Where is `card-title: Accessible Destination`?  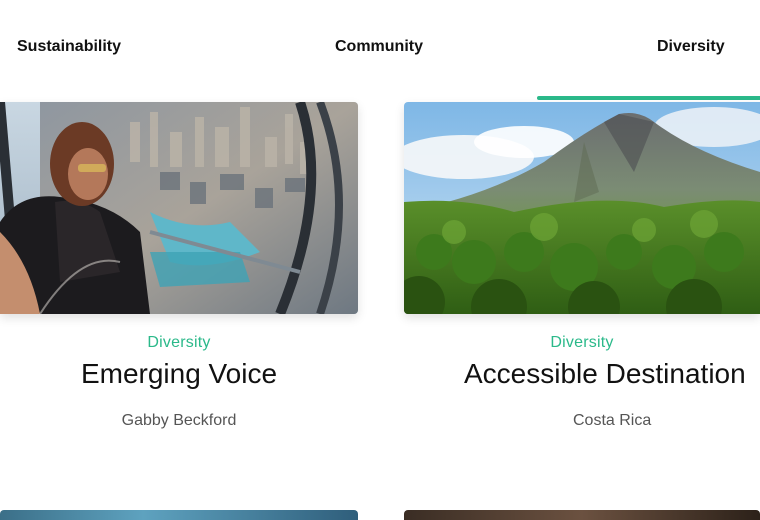 card-title: Accessible Destination is located at coordinates (582, 374).